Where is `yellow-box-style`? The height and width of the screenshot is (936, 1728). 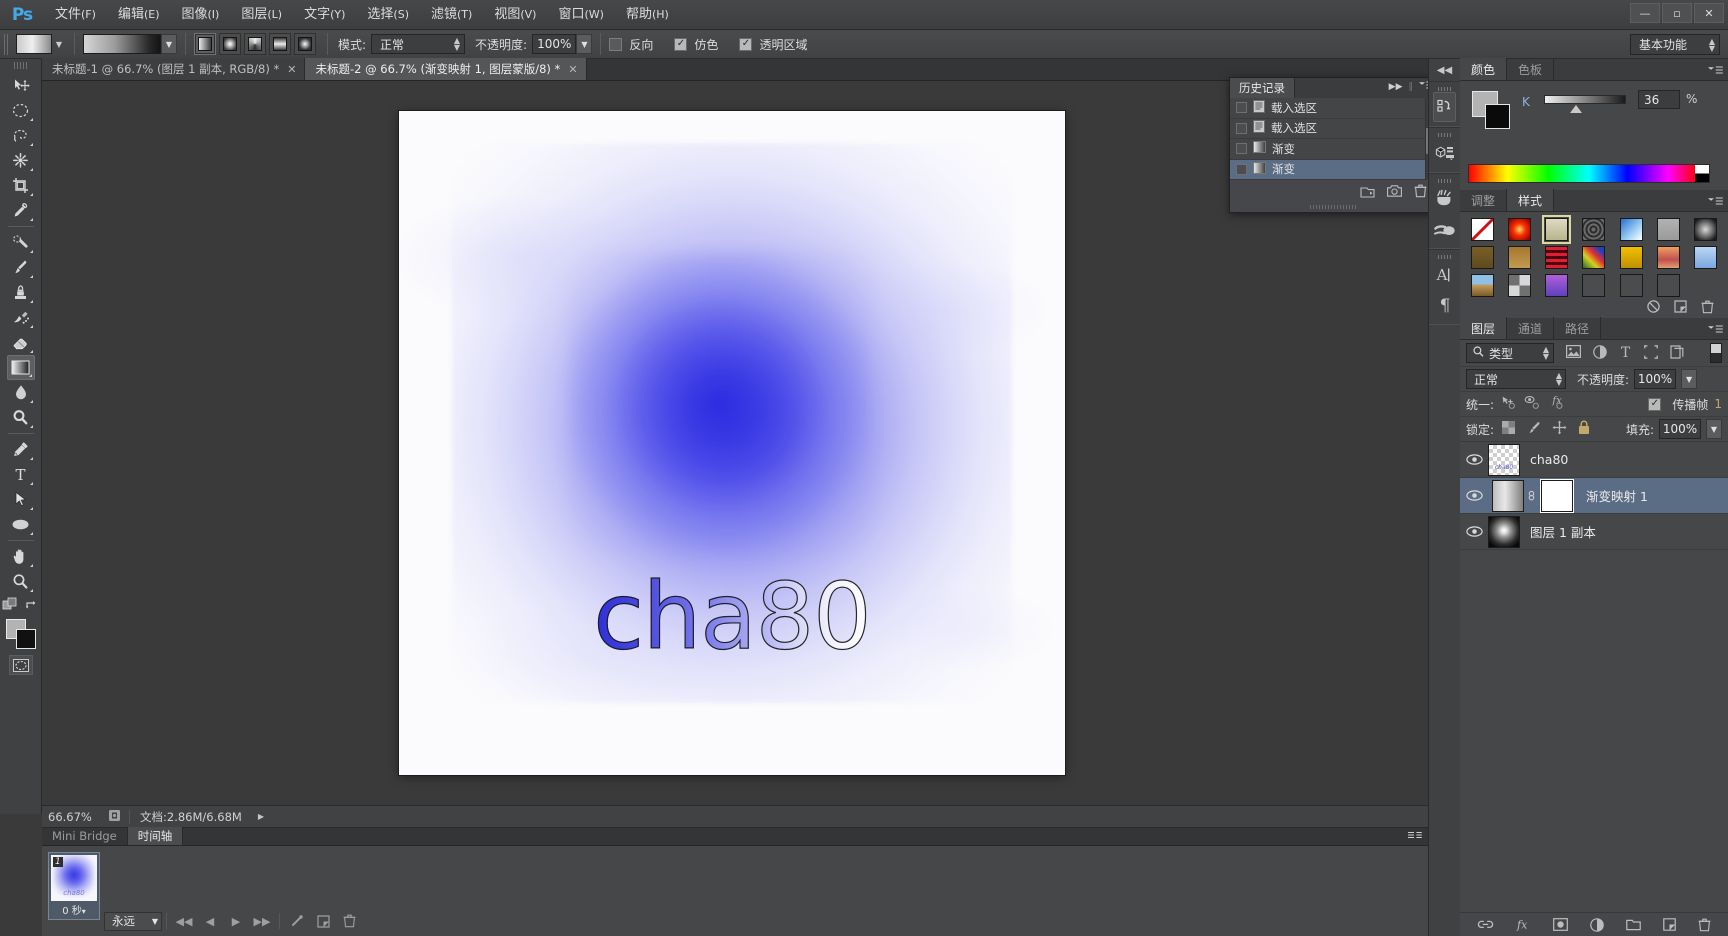 yellow-box-style is located at coordinates (1631, 257).